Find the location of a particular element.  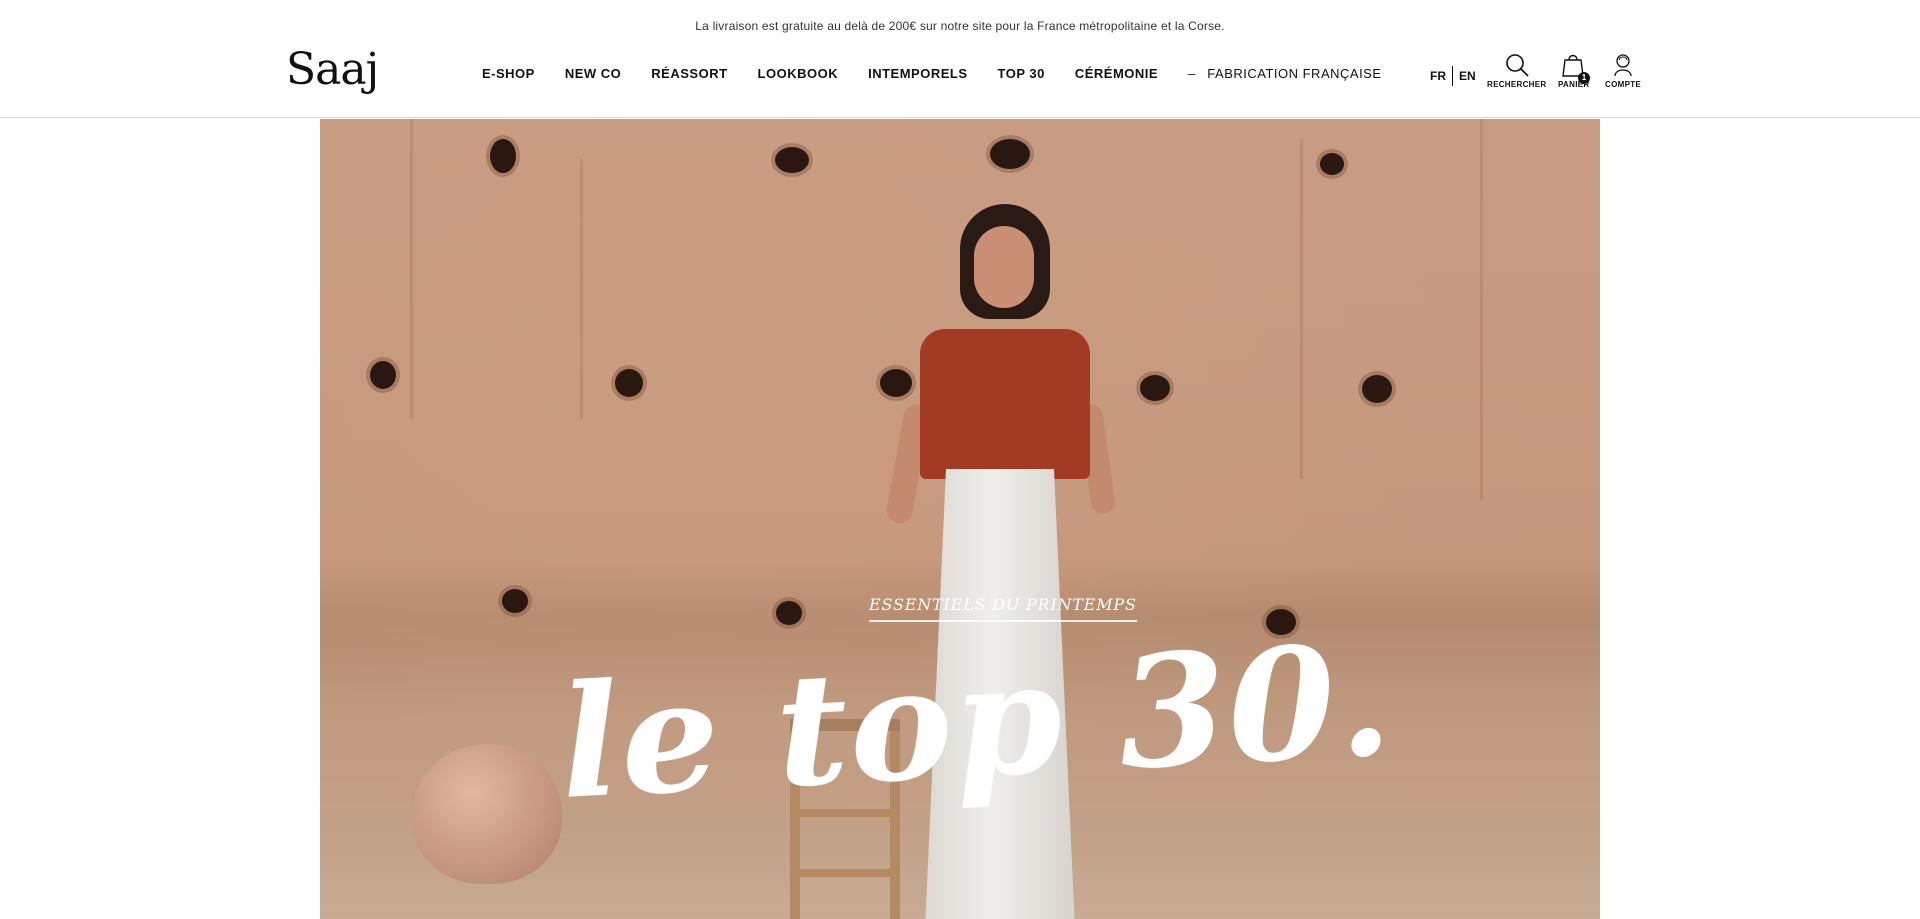

brand-logo: Saaj is located at coordinates (332, 69).